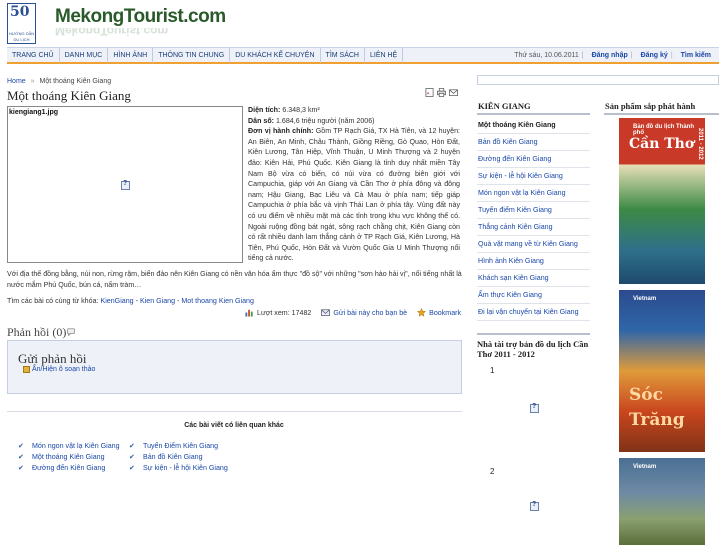 The image size is (727, 545). Describe the element at coordinates (185, 468) in the screenshot. I see `related-item-label: Sự kiện - lễ hội Kiên Giang` at that location.